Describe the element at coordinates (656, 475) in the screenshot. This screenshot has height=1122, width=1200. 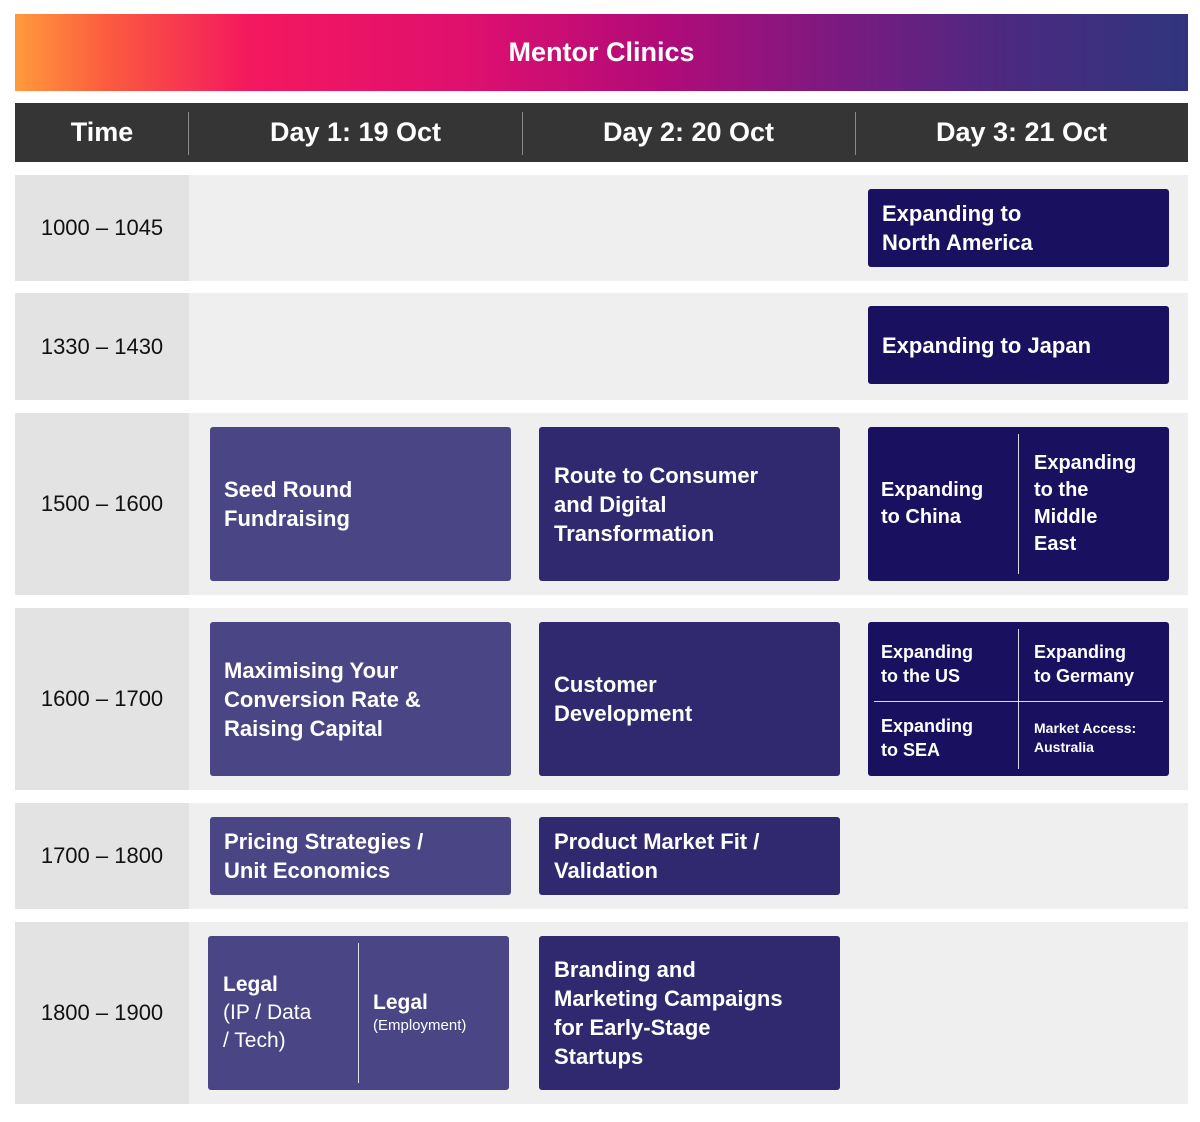
I see `session-title-line: Route to Consumer` at that location.